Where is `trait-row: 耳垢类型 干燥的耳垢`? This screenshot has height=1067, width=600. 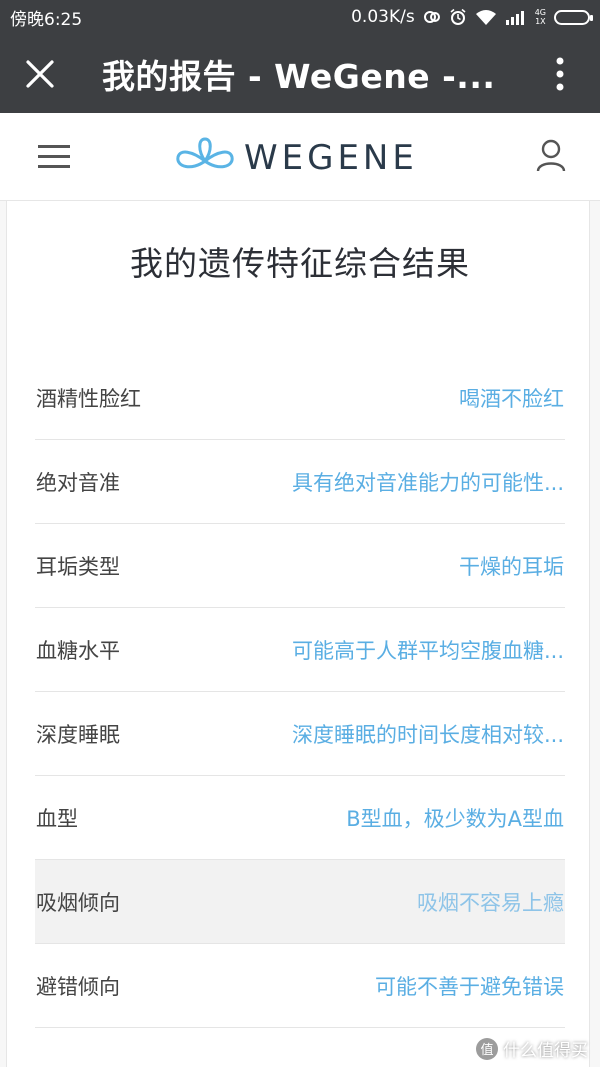 trait-row: 耳垢类型 干燥的耳垢 is located at coordinates (300, 566).